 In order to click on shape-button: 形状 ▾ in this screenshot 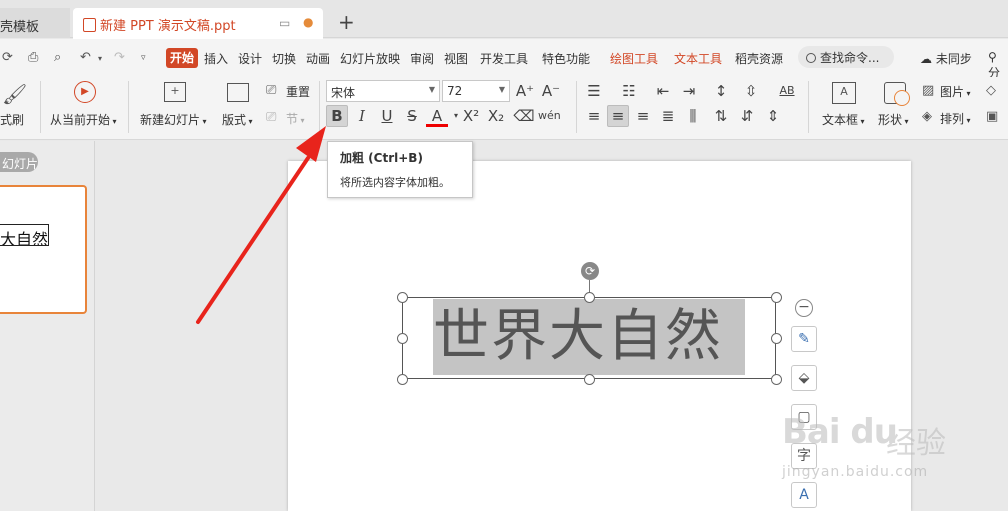, I will do `click(893, 119)`.